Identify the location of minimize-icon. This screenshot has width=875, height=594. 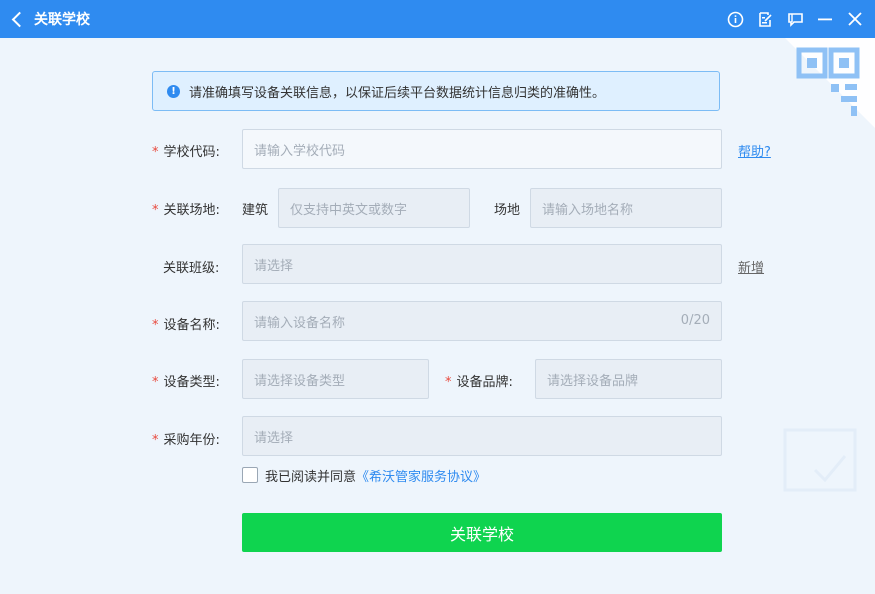
(825, 19).